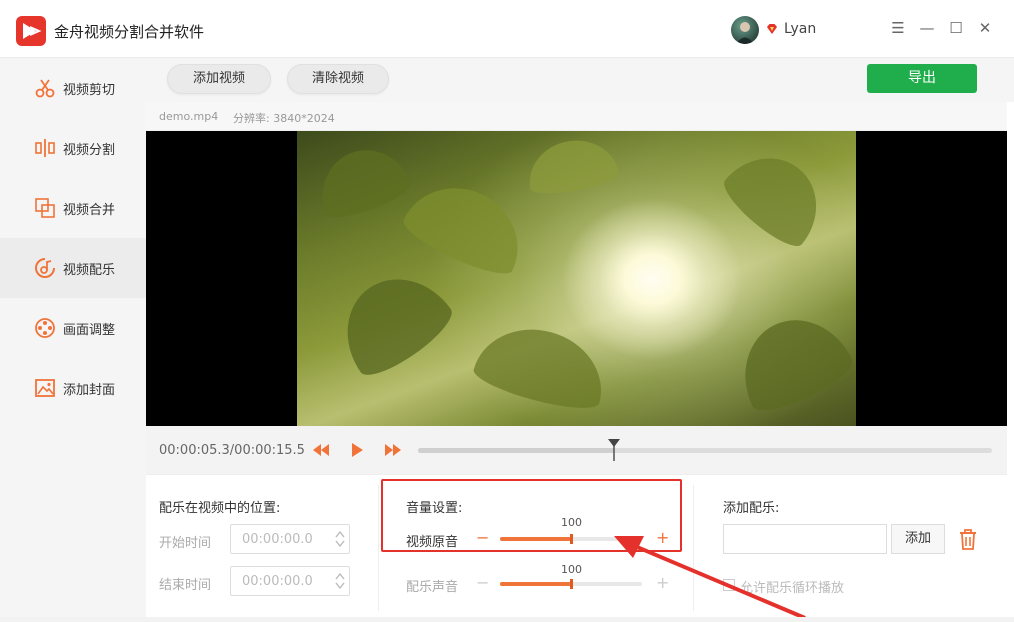 This screenshot has width=1014, height=622. I want to click on sidebar-item-label: 画面调整, so click(89, 330).